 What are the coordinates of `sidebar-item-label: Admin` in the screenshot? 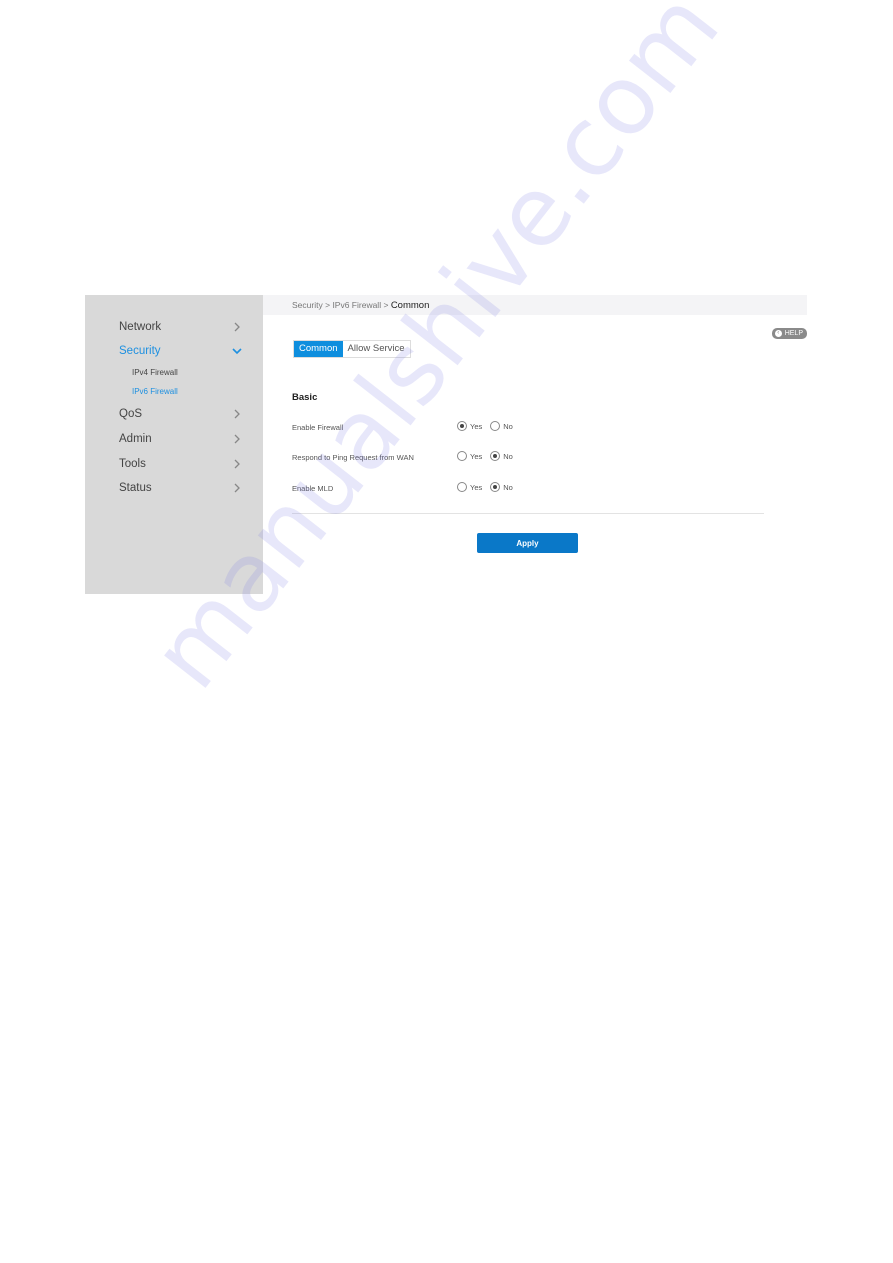 It's located at (135, 439).